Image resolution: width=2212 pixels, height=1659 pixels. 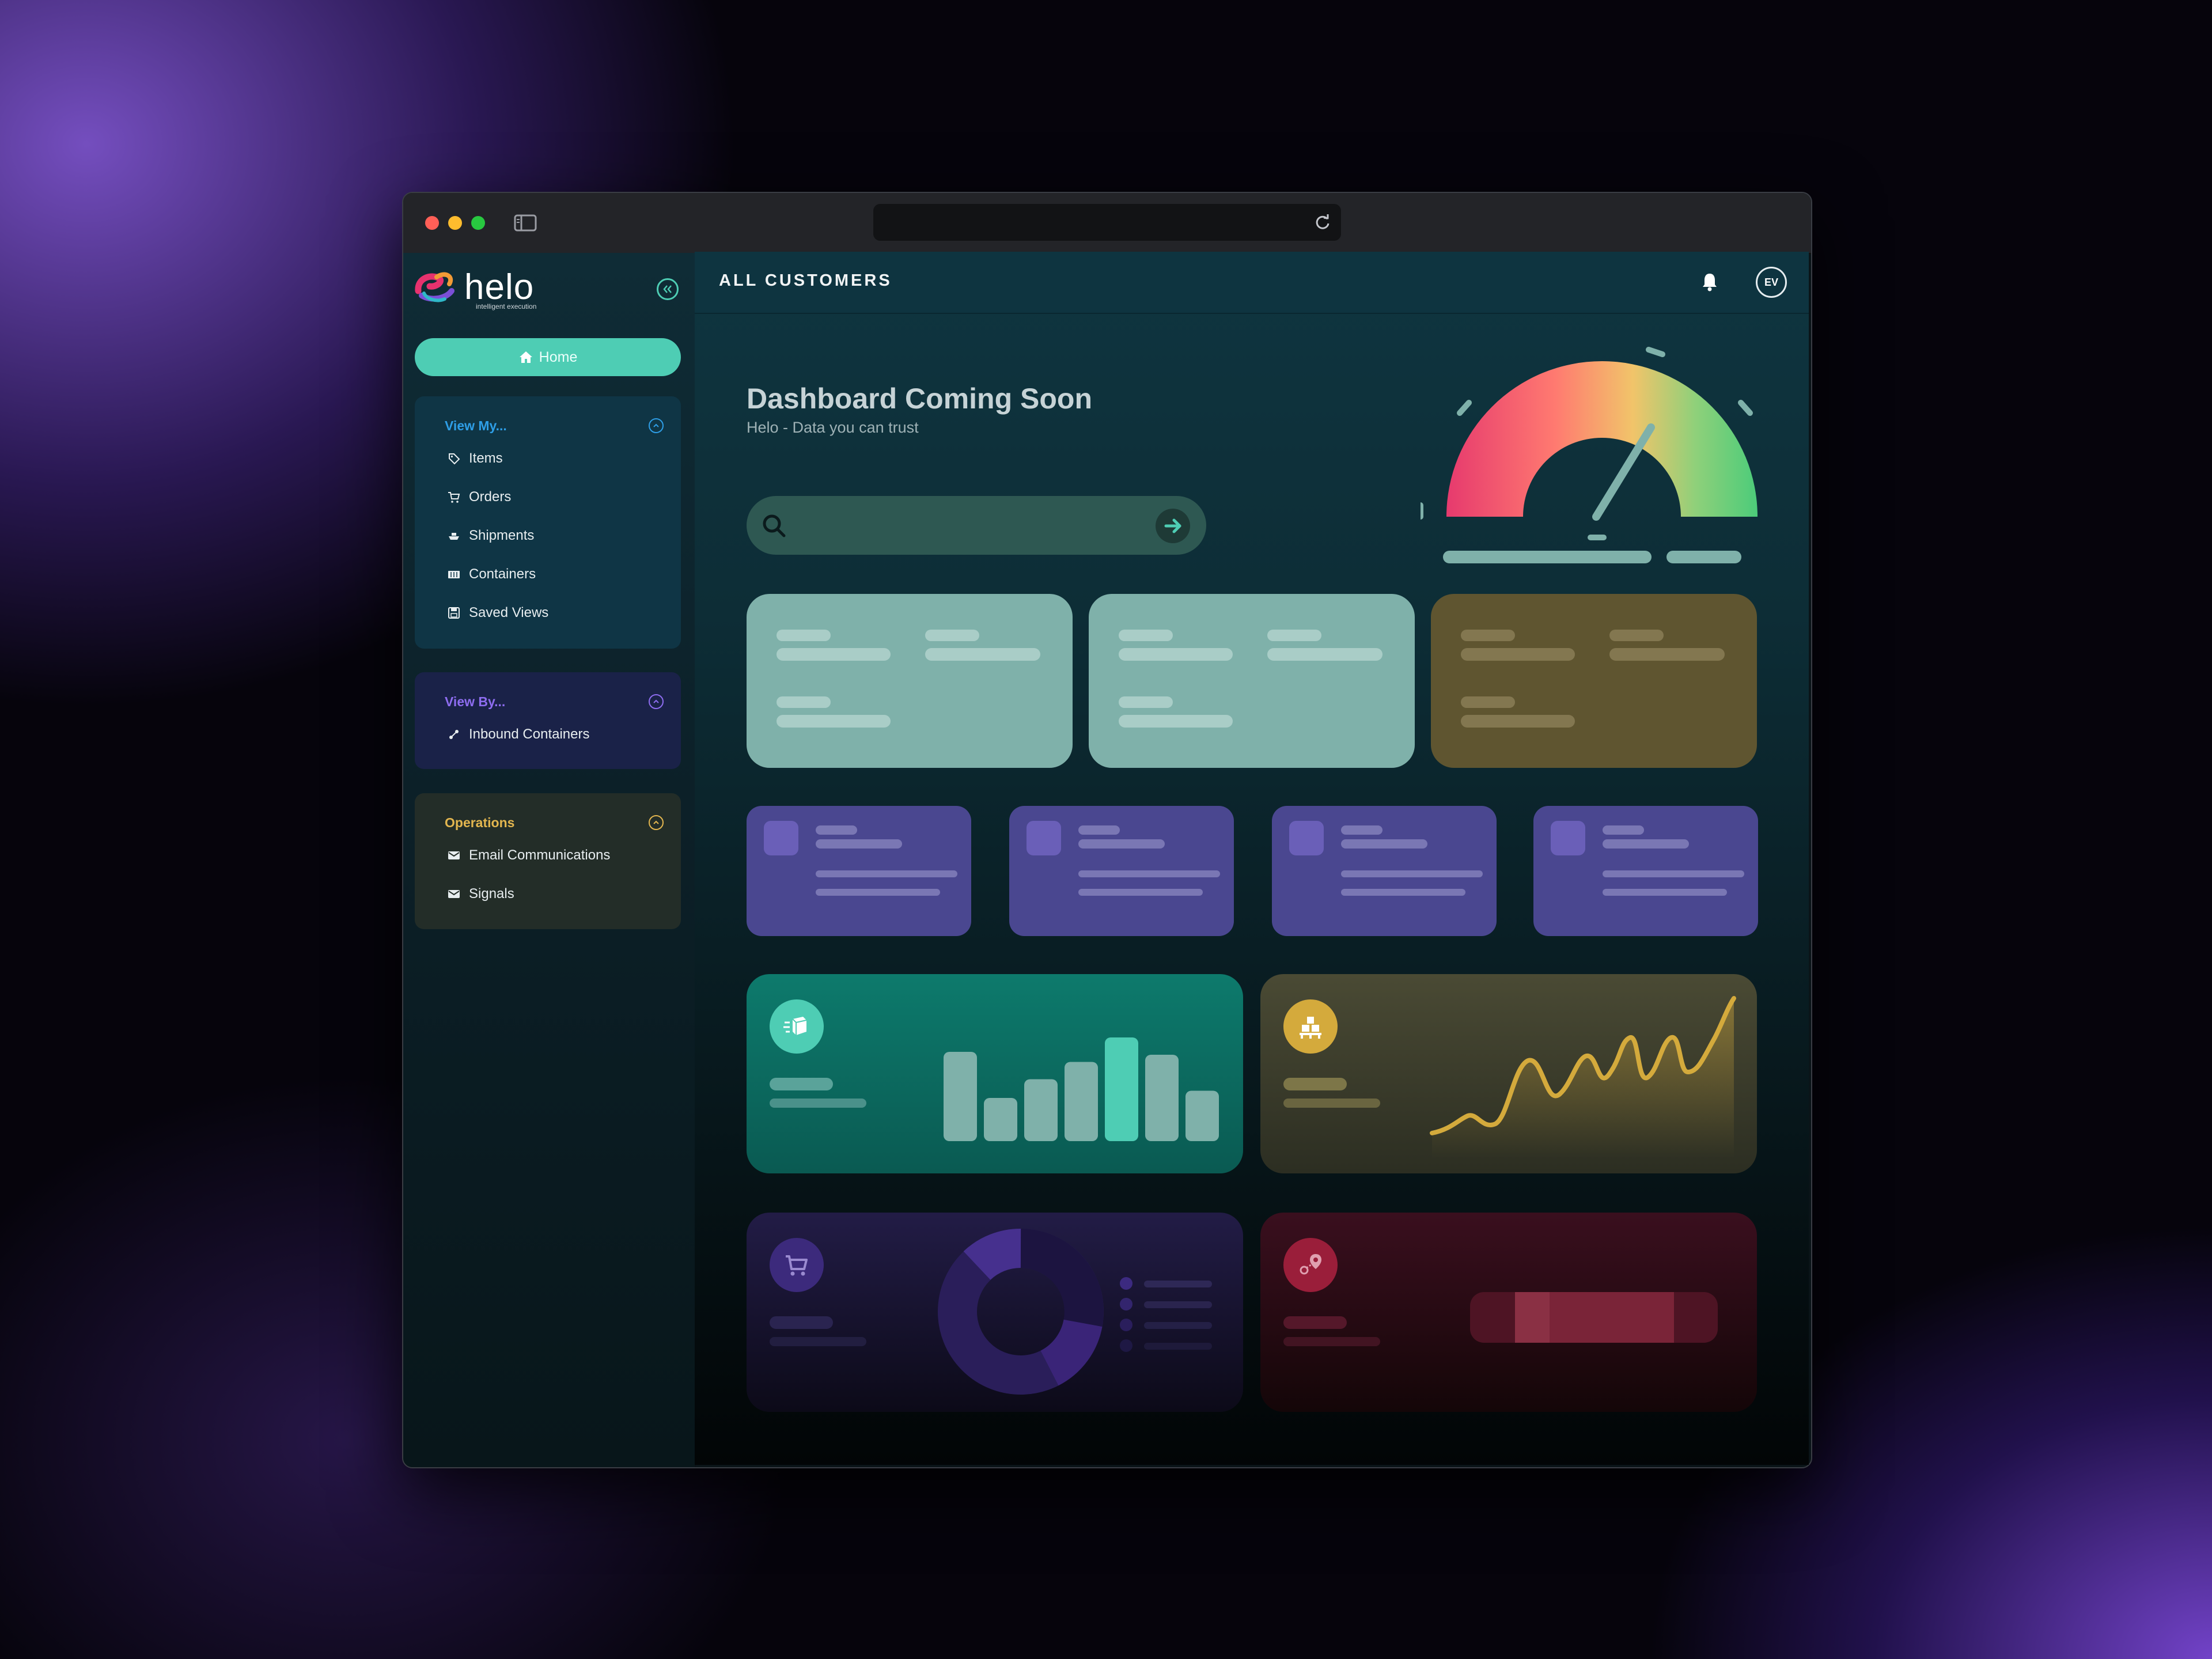 What do you see at coordinates (540, 855) in the screenshot?
I see `sidebar-item-label: Email Communications` at bounding box center [540, 855].